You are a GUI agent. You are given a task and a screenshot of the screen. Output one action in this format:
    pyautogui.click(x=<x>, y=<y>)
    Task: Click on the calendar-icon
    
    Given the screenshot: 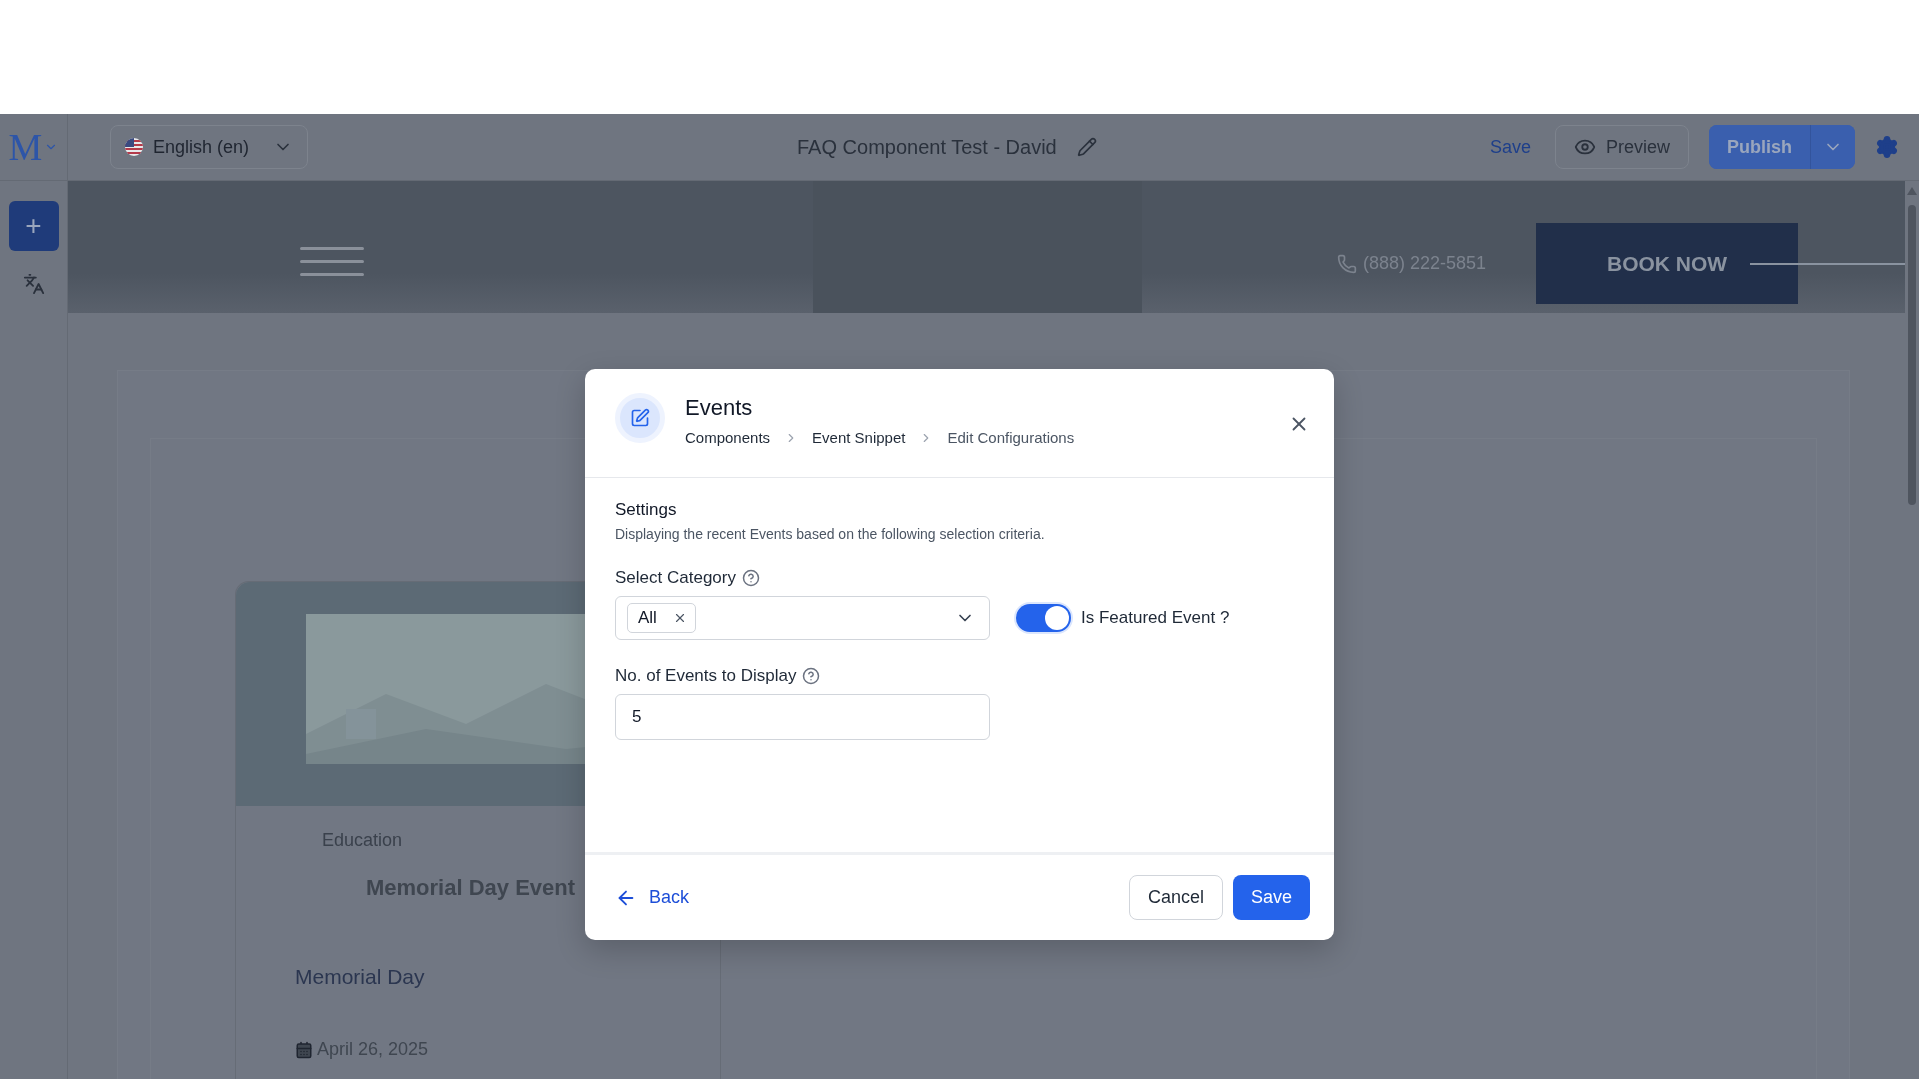 What is the action you would take?
    pyautogui.click(x=304, y=1049)
    